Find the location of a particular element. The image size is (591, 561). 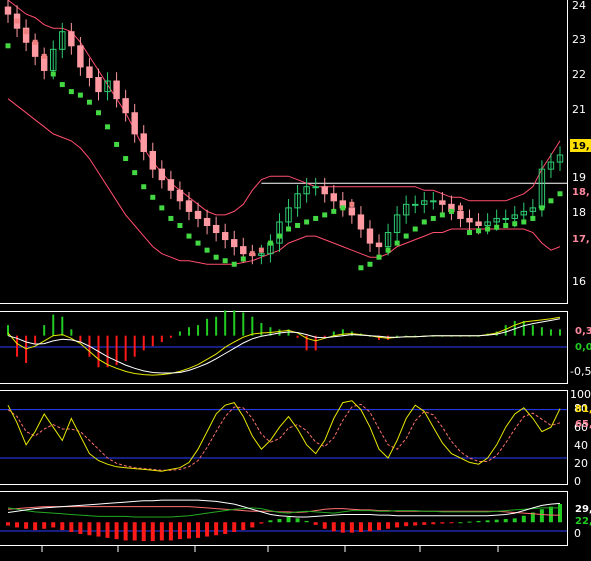

stoch-tag-d: 65, is located at coordinates (583, 424).